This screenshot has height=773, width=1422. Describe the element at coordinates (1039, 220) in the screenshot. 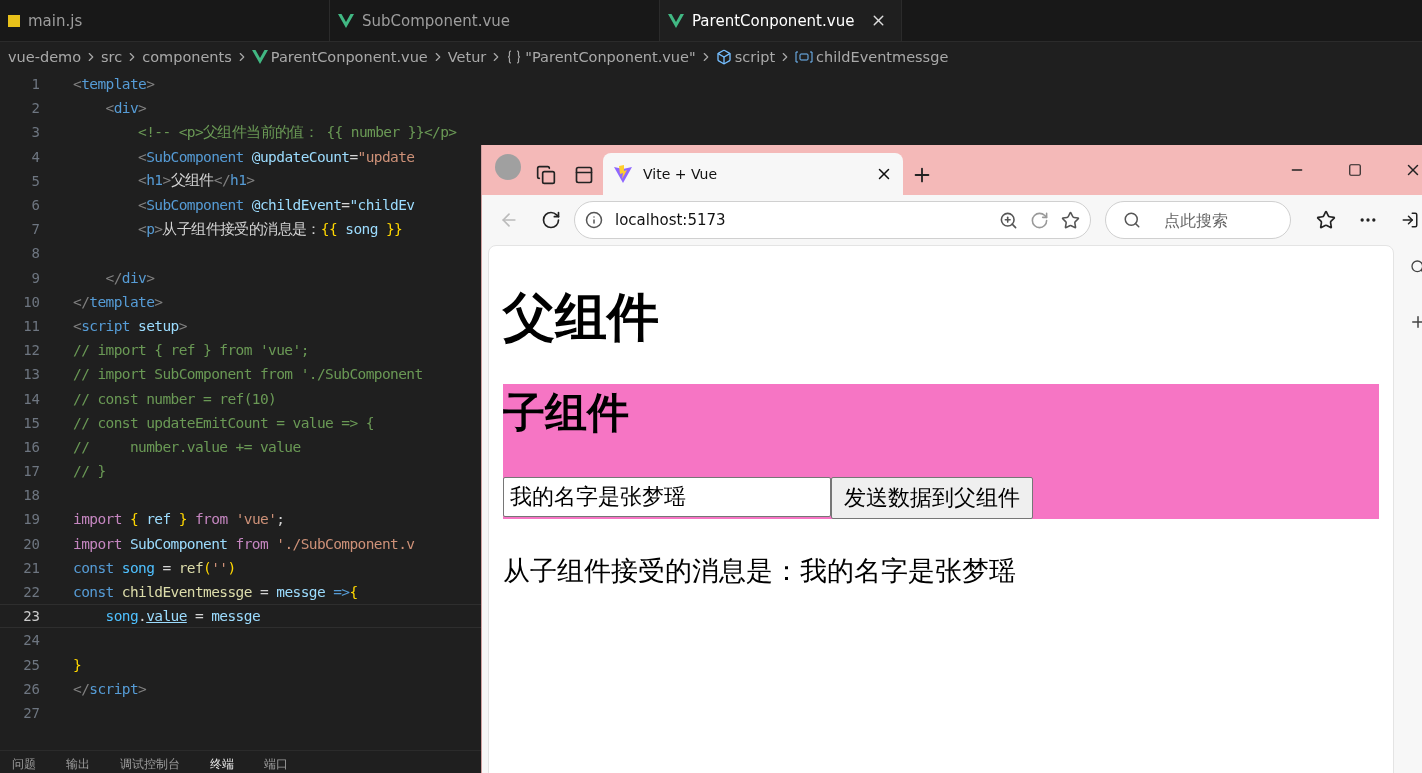

I see `refresh-circle-icon` at that location.